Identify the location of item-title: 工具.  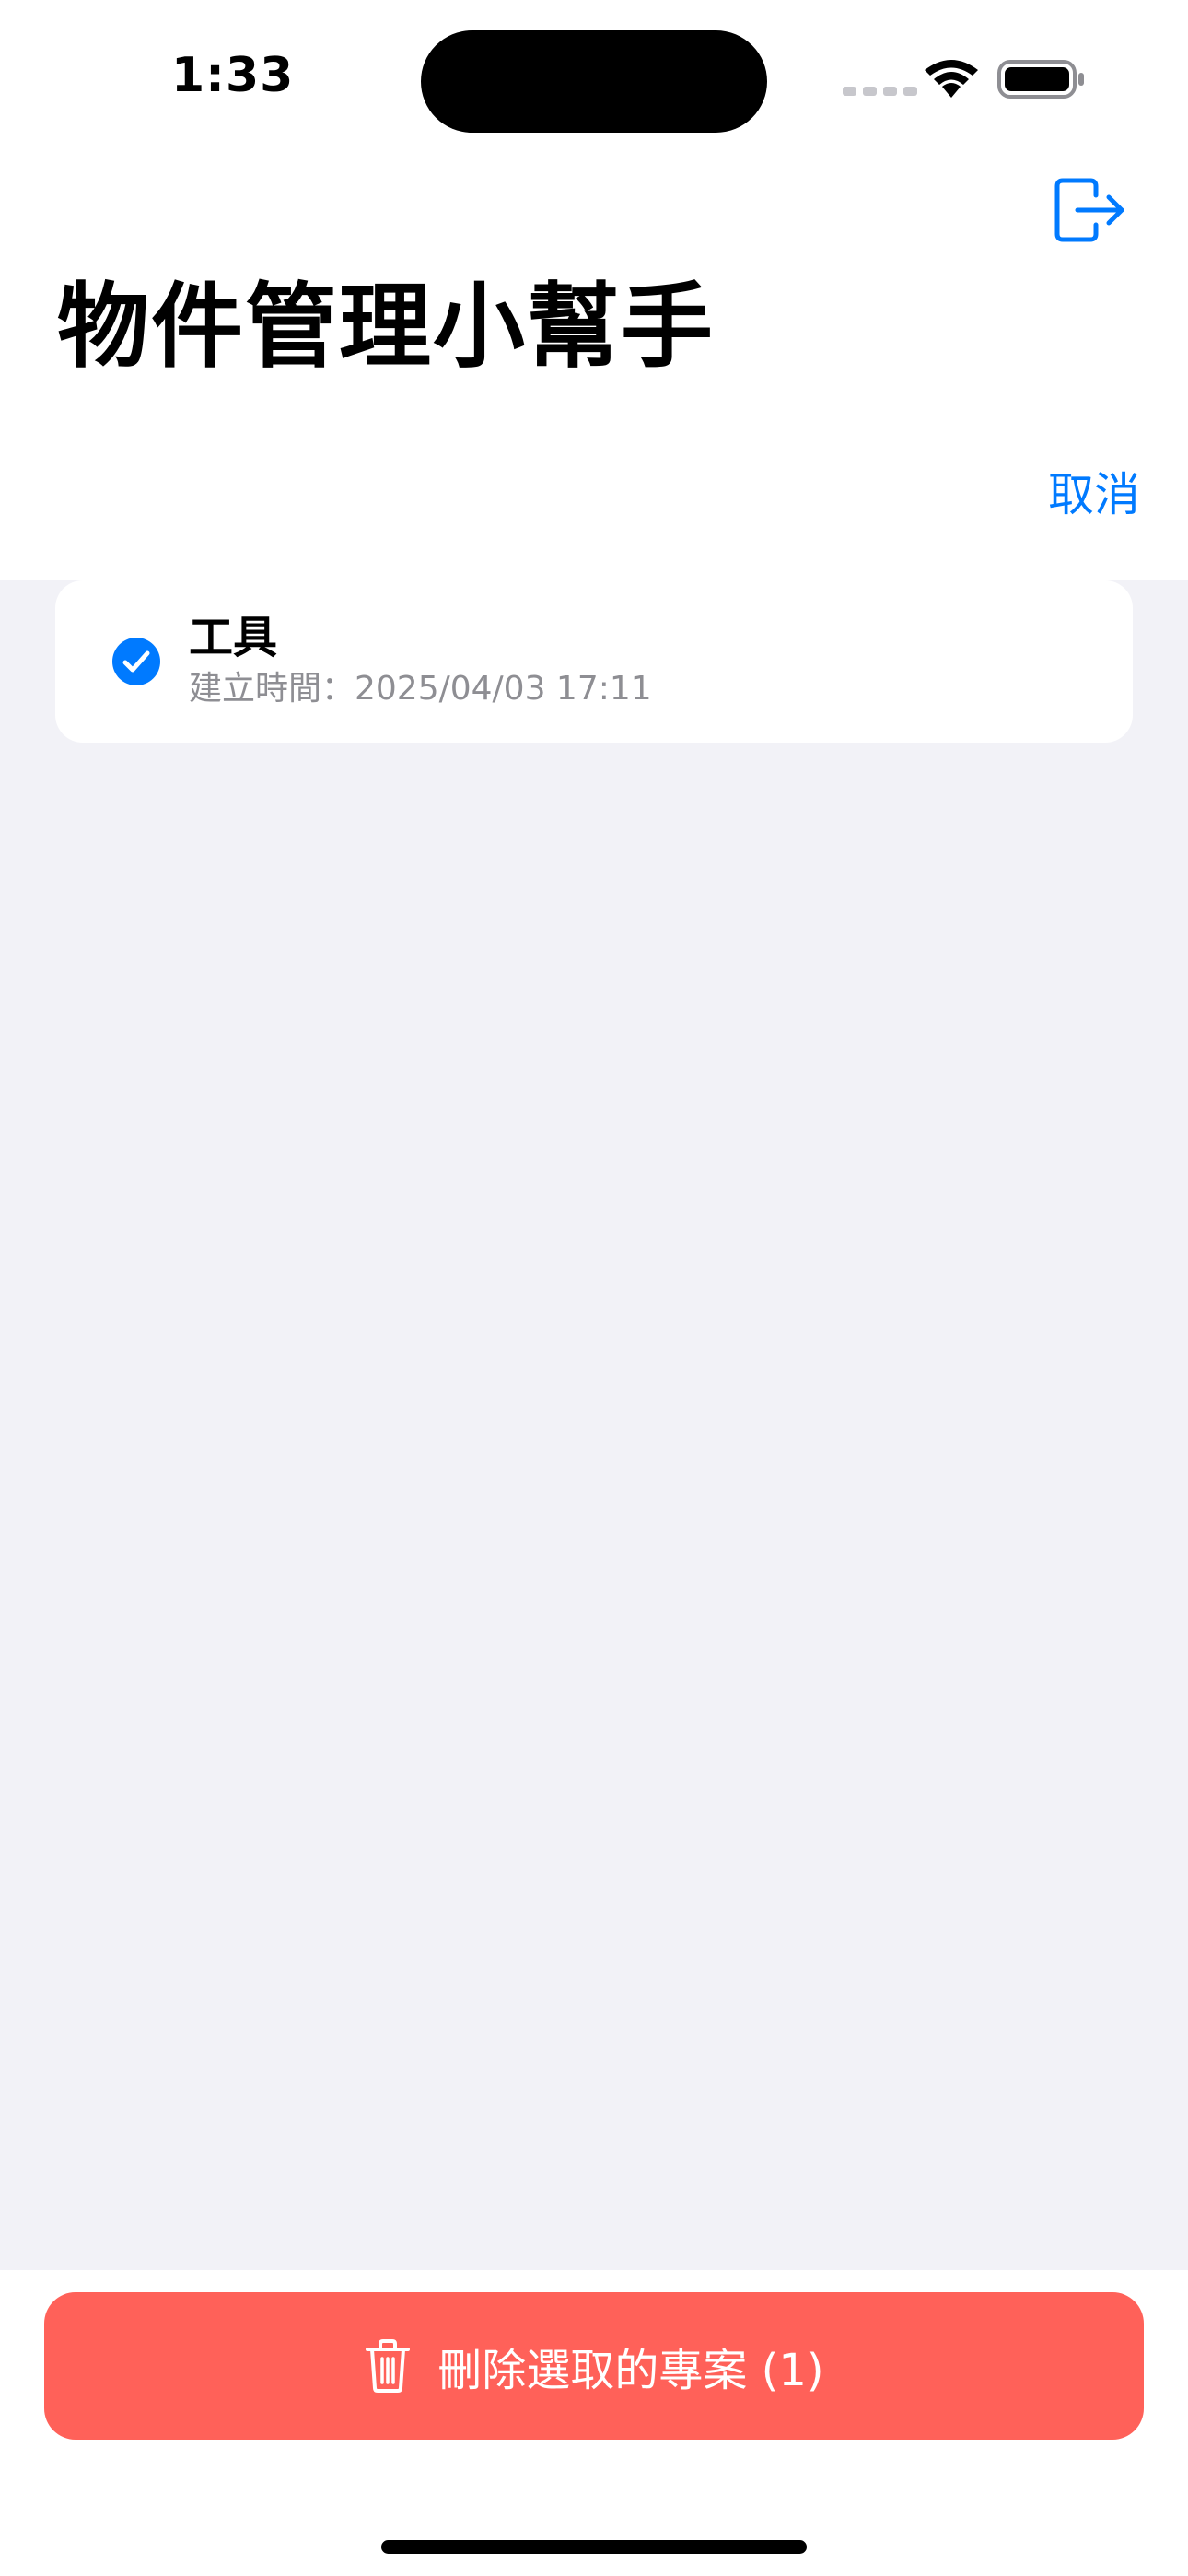
(233, 637).